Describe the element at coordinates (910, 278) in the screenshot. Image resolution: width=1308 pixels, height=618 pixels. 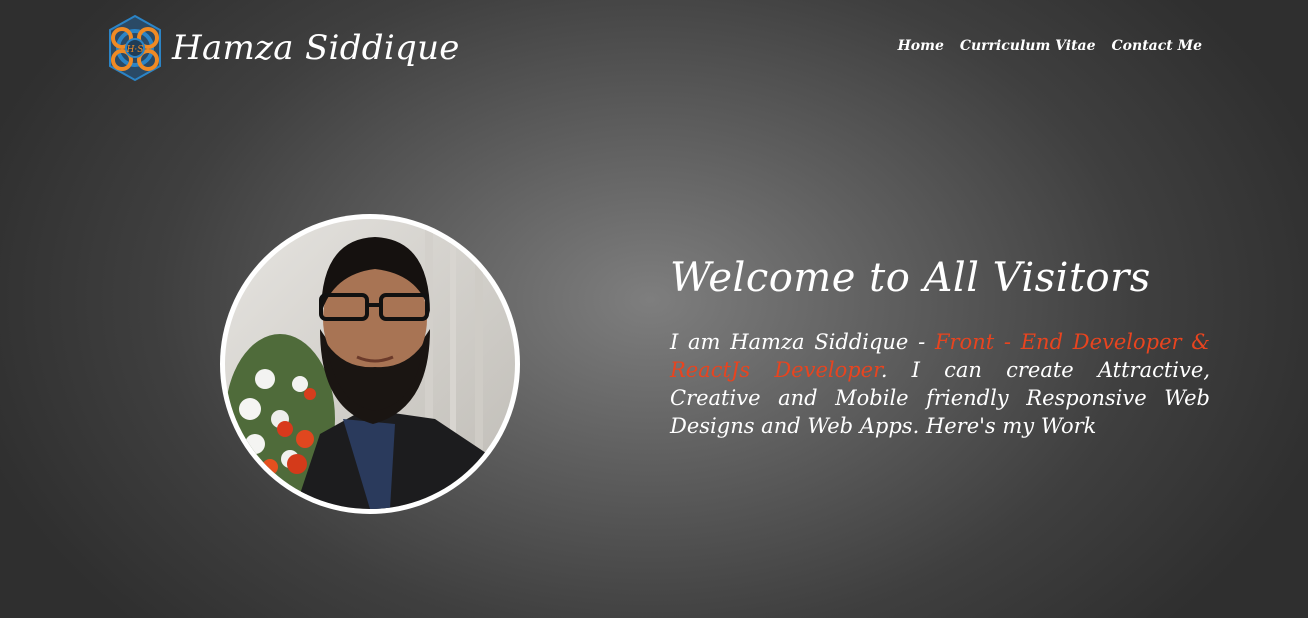
I see `hero-title: Welcome to All Visitors` at that location.